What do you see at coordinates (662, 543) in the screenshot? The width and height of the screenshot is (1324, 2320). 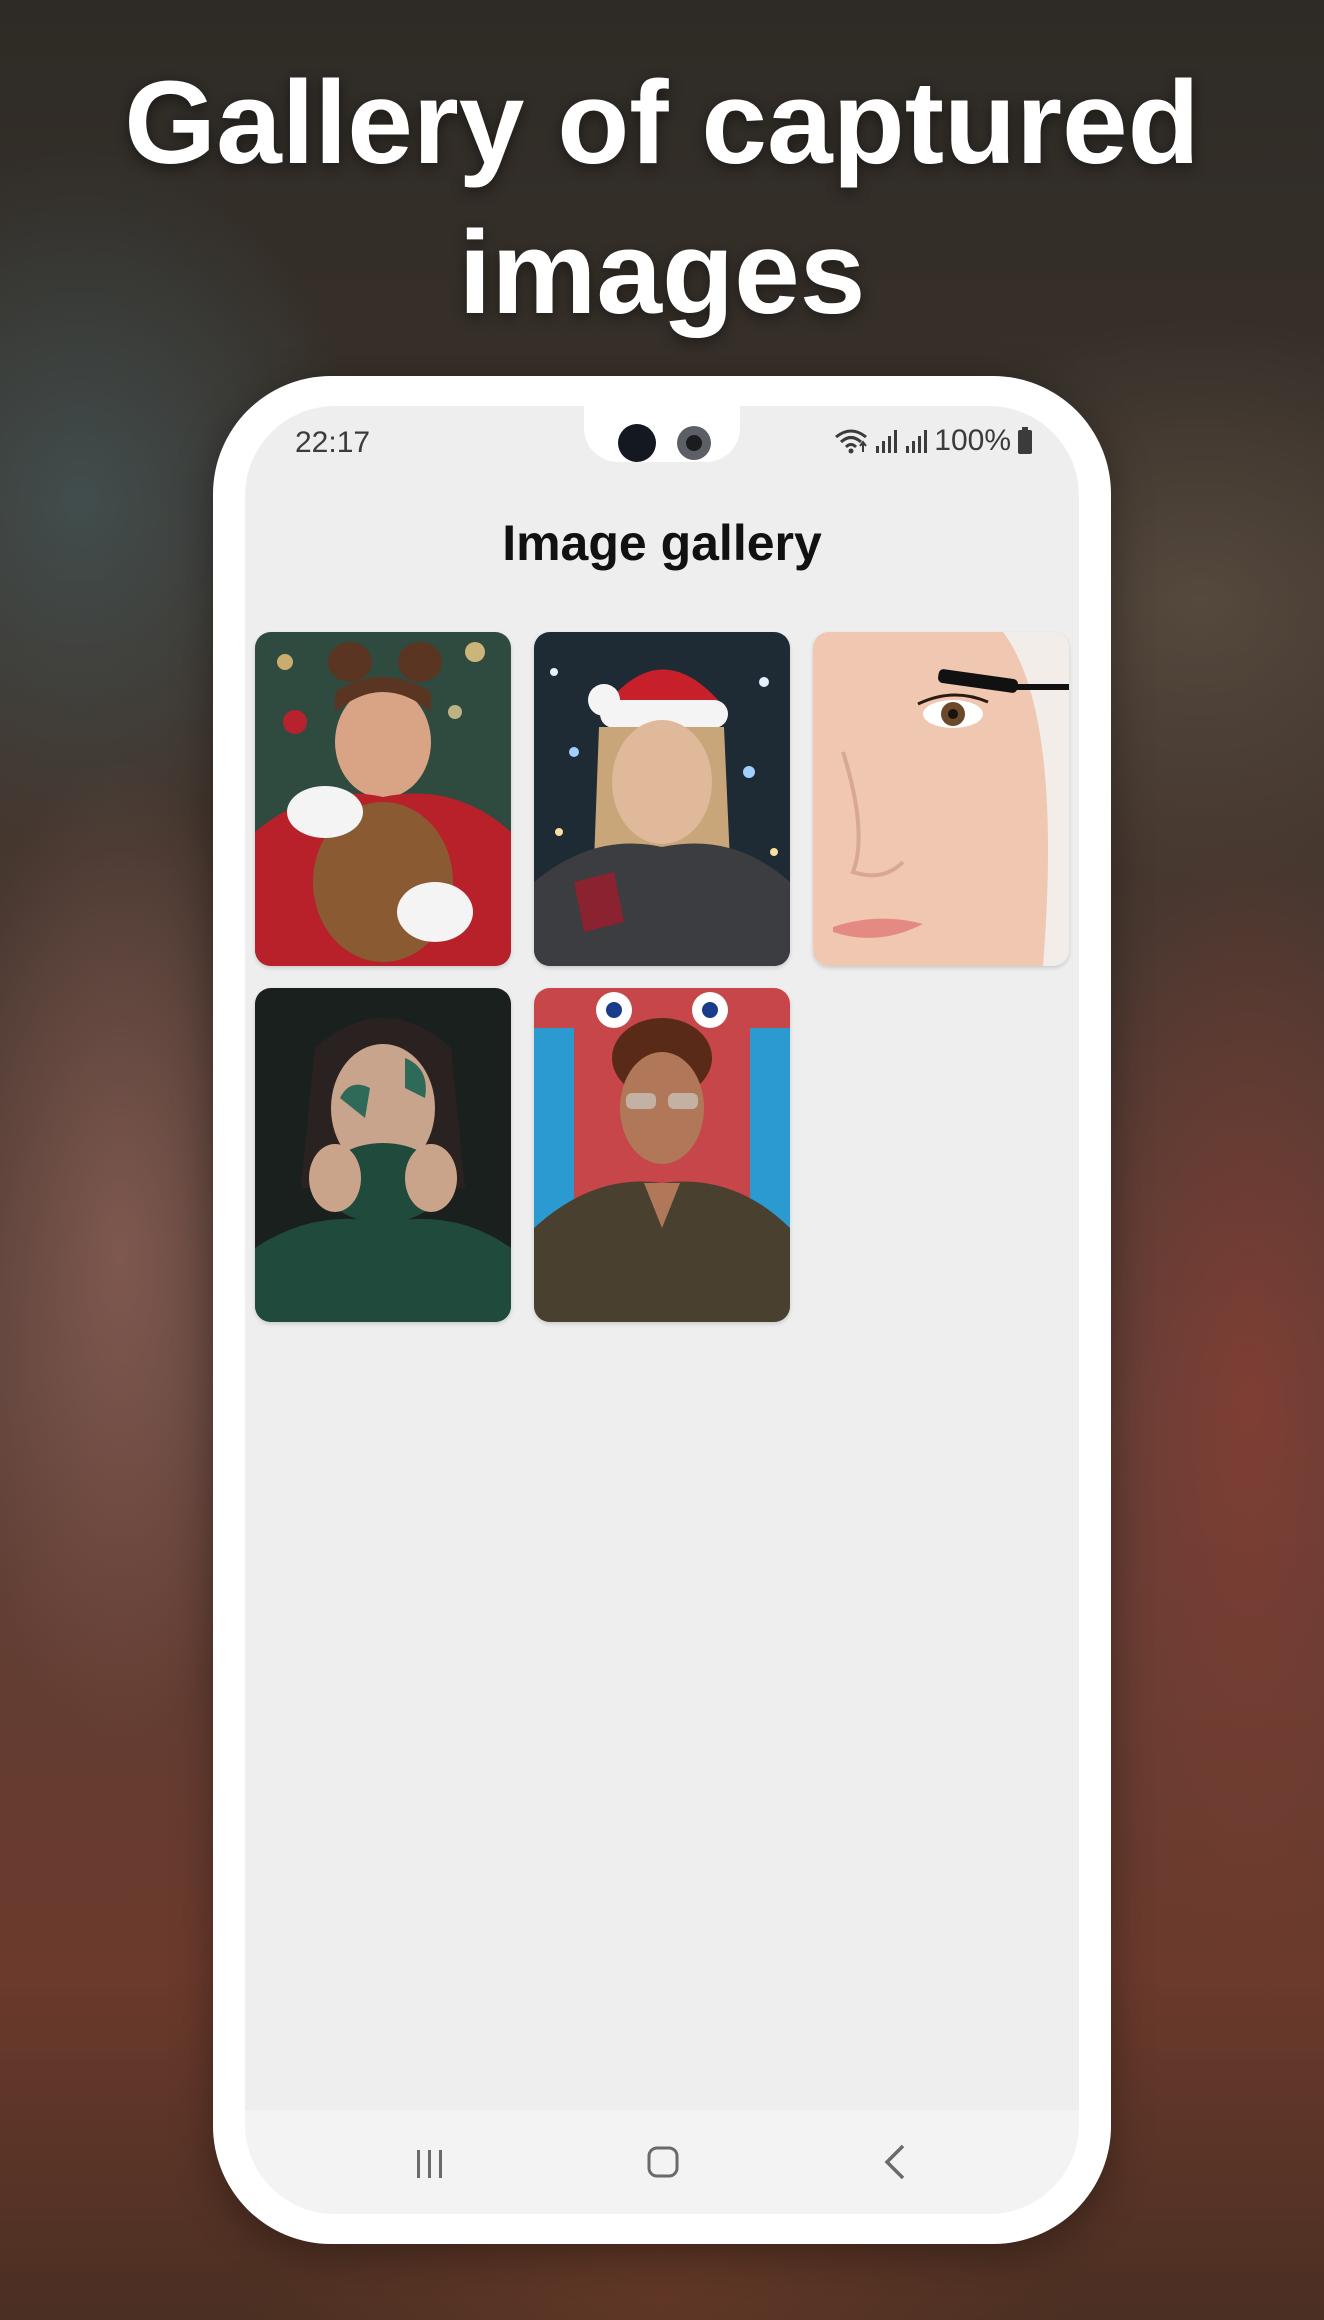 I see `page-title: Image gallery` at bounding box center [662, 543].